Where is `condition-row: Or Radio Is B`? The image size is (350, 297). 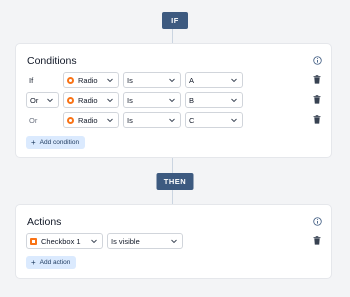
condition-row: Or Radio Is B is located at coordinates (176, 100).